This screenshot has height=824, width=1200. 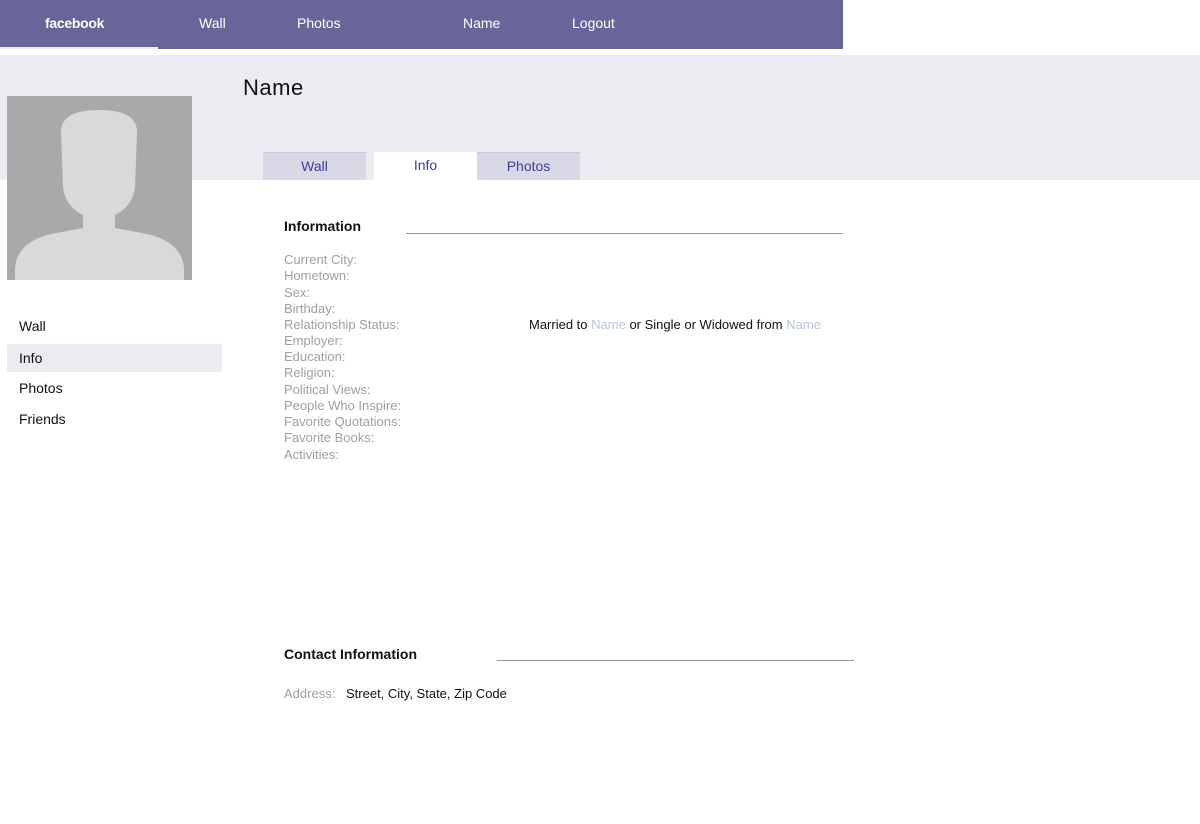 I want to click on field-religion: Religion:, so click(x=309, y=372).